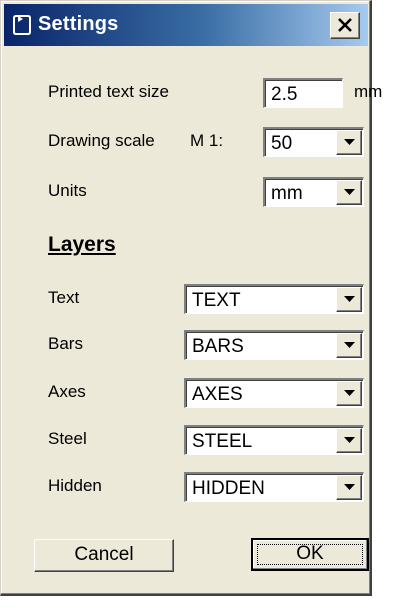 The width and height of the screenshot is (403, 612). Describe the element at coordinates (274, 440) in the screenshot. I see `layer-select-steel: STEEL` at that location.